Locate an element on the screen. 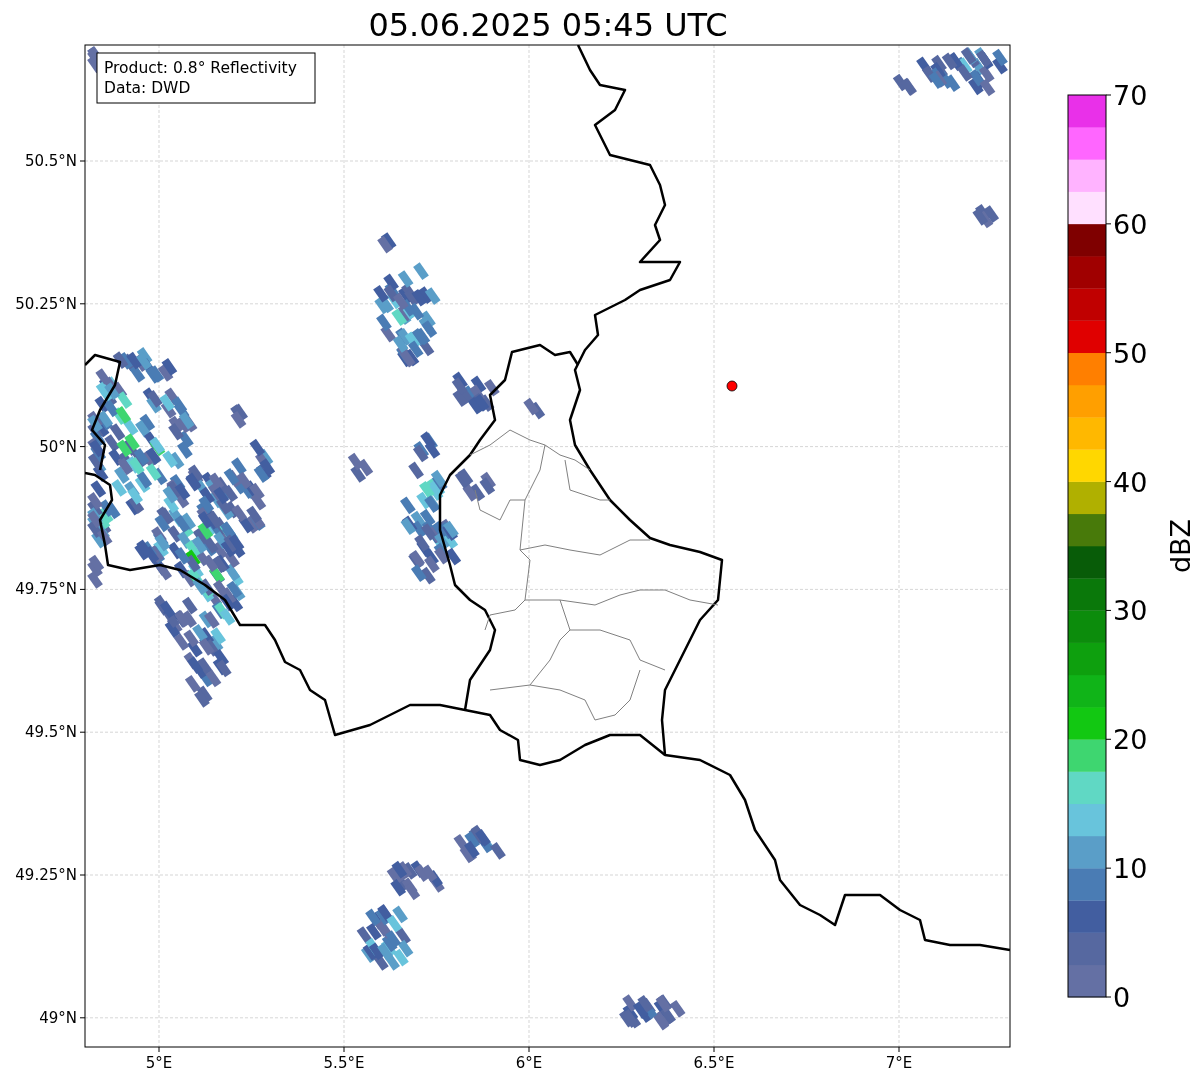  colorbar-tick-label: 40 is located at coordinates (1130, 482).